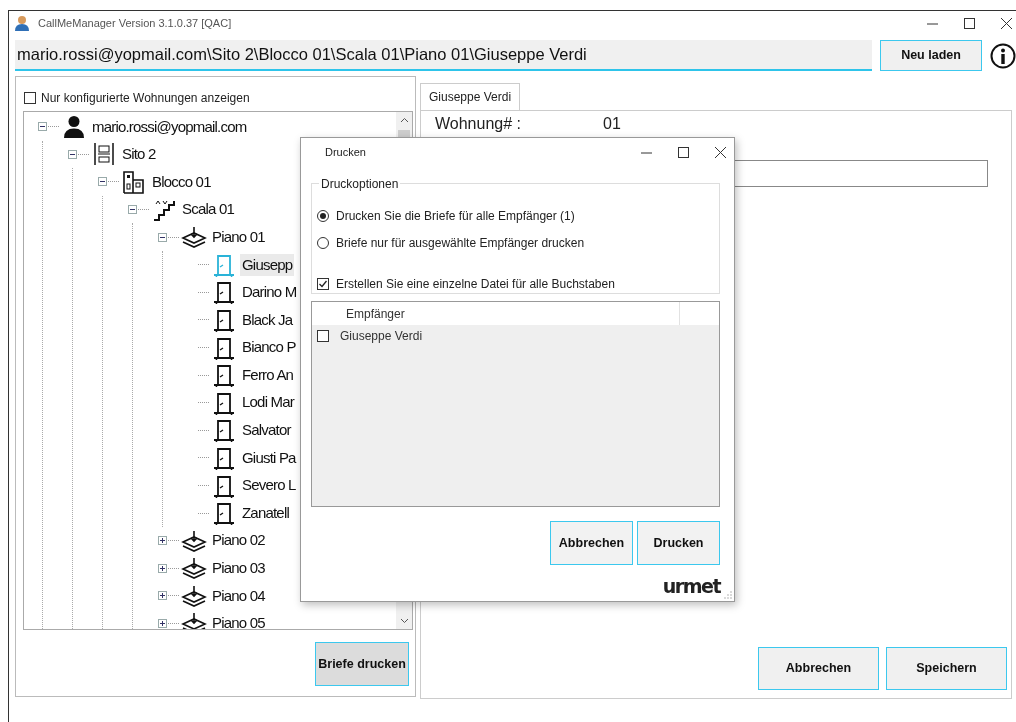  I want to click on info-icon, so click(1003, 55).